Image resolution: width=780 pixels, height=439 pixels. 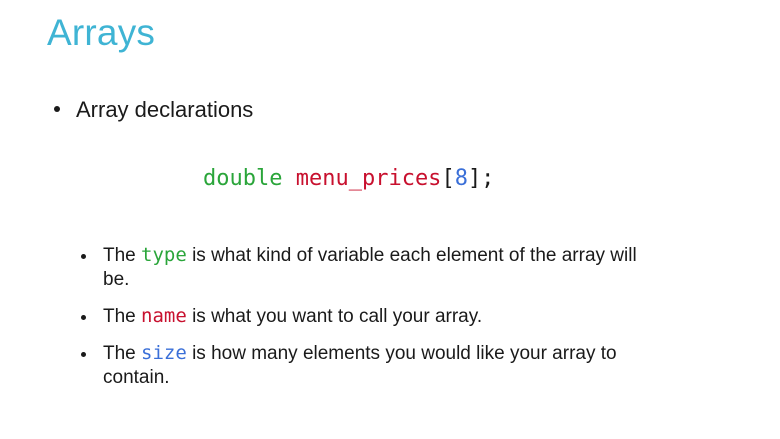 What do you see at coordinates (461, 178) in the screenshot?
I see `code-size: 8` at bounding box center [461, 178].